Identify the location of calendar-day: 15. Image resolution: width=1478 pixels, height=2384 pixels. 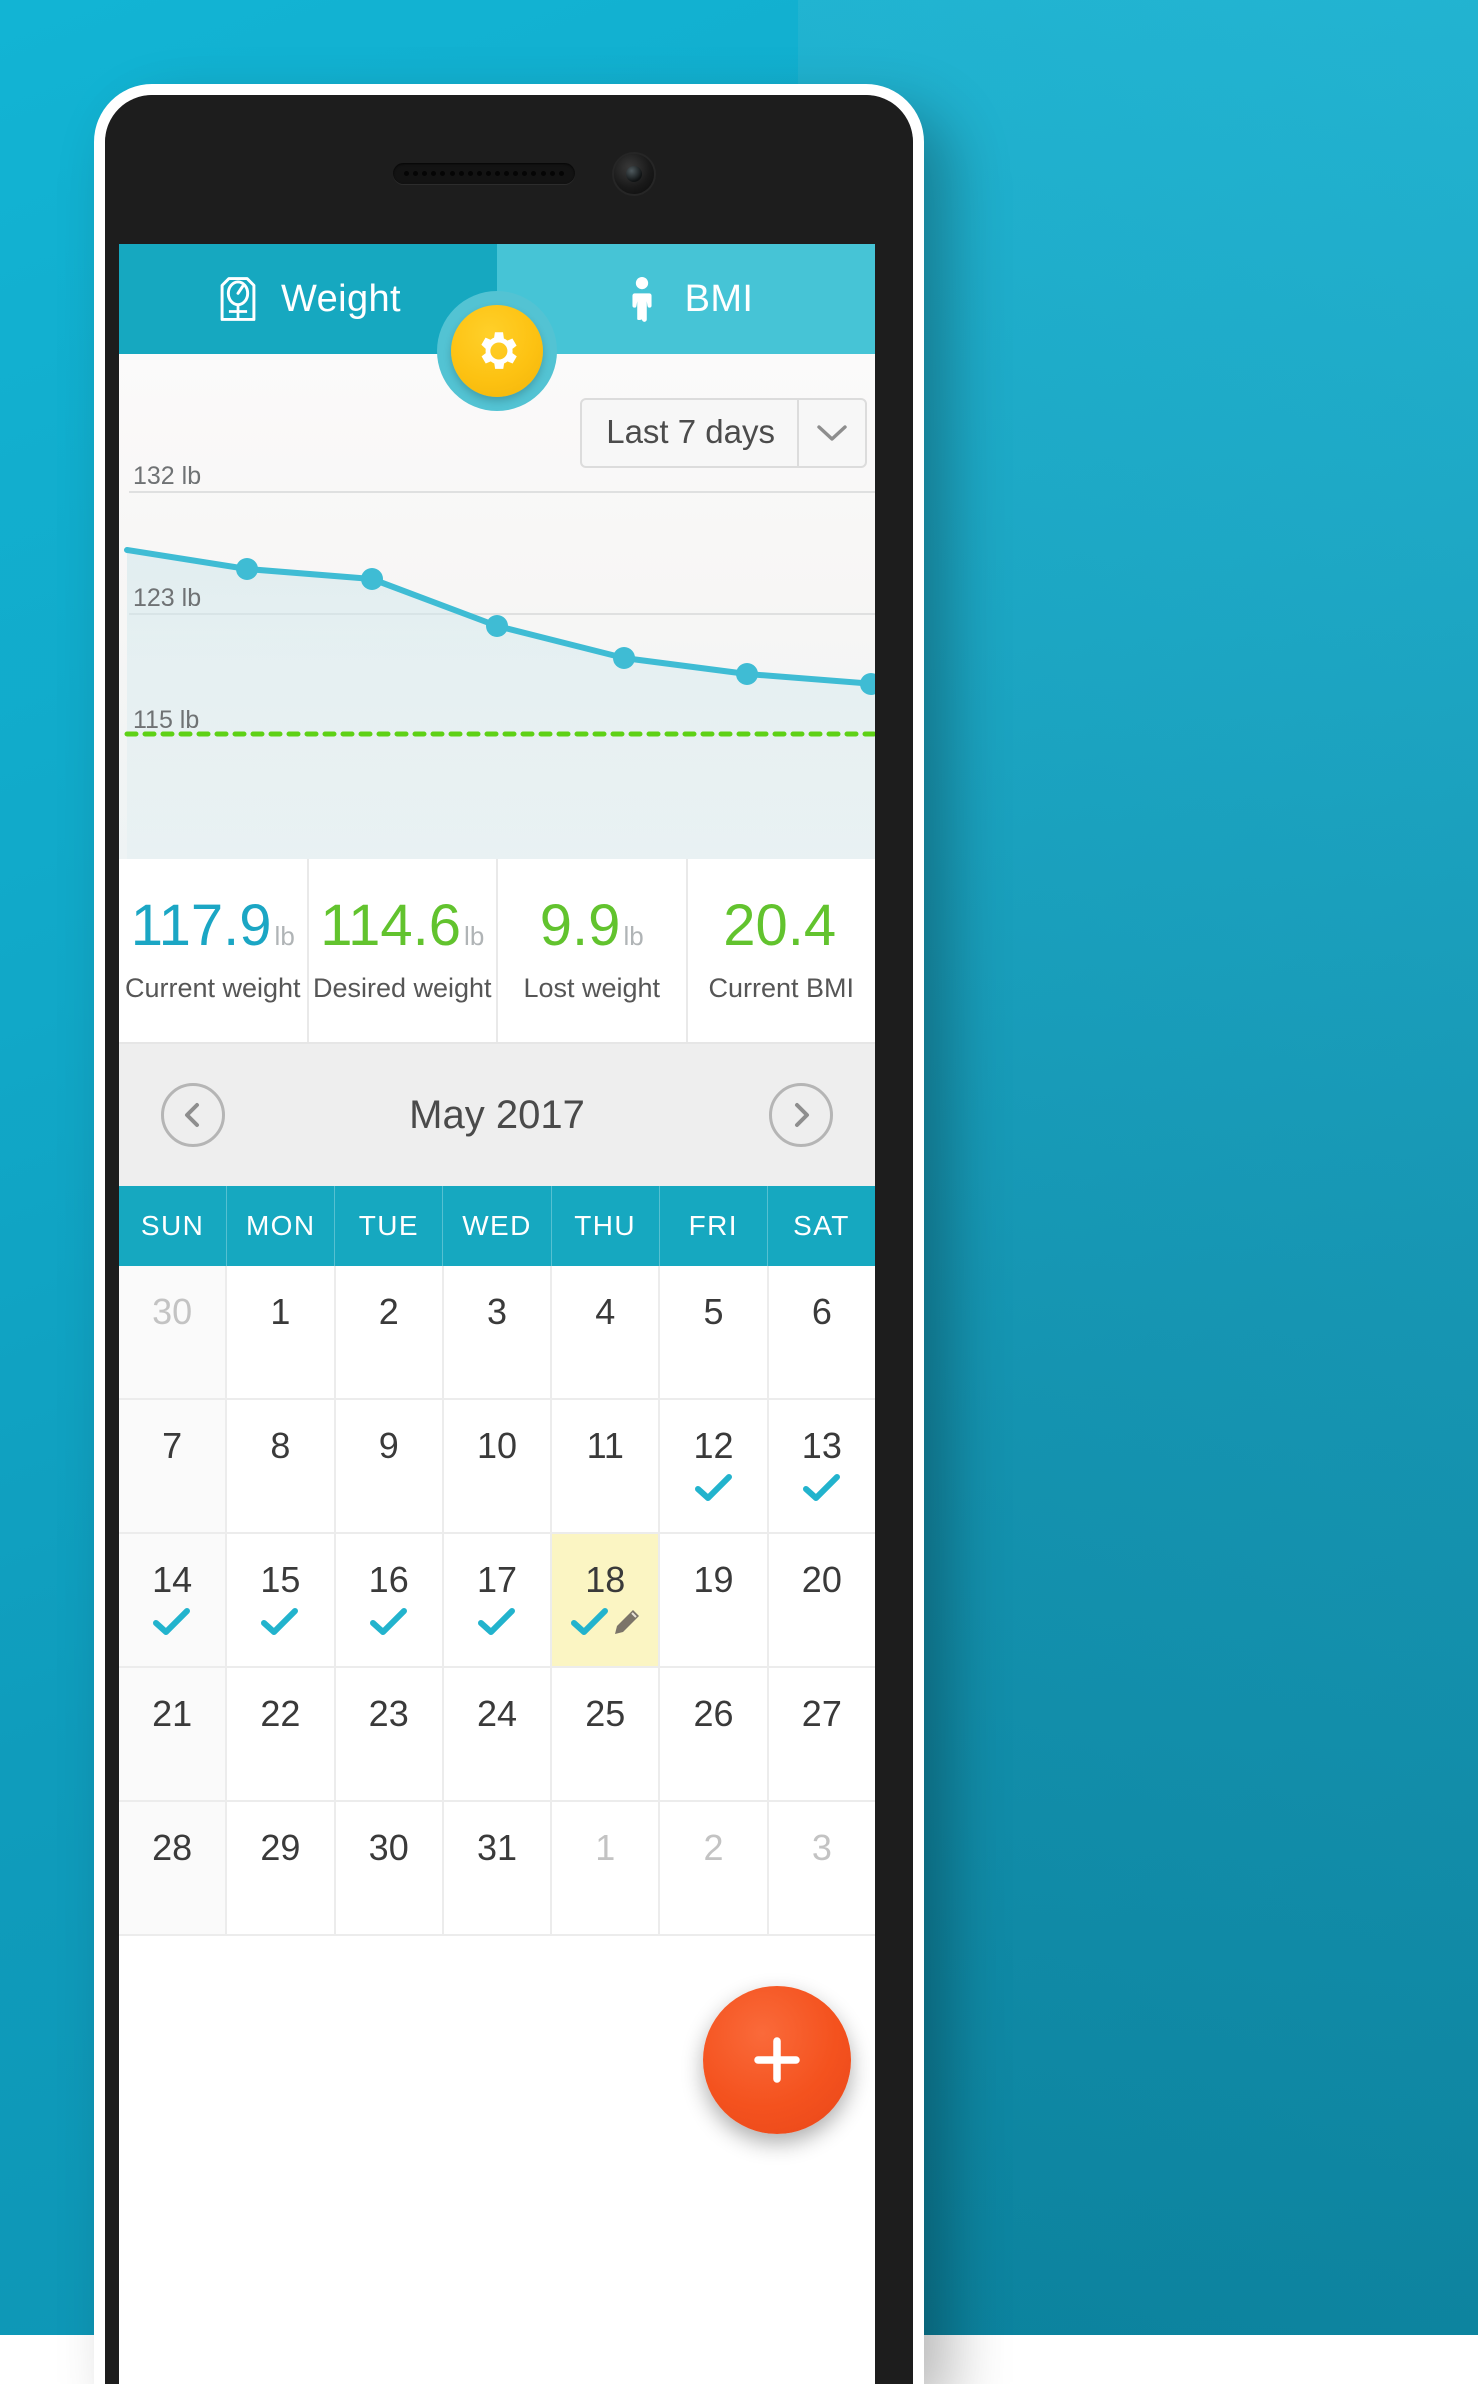
(281, 1600).